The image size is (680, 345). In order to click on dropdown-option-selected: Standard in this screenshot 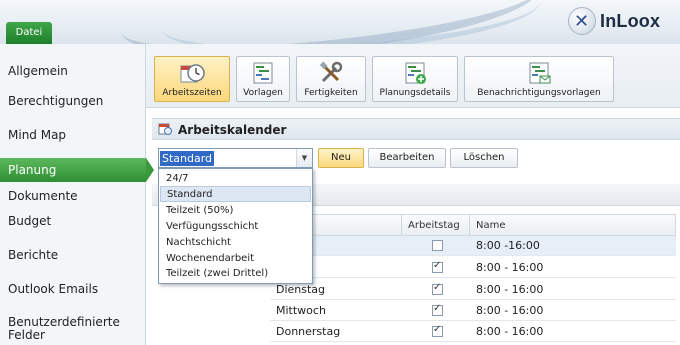, I will do `click(235, 194)`.